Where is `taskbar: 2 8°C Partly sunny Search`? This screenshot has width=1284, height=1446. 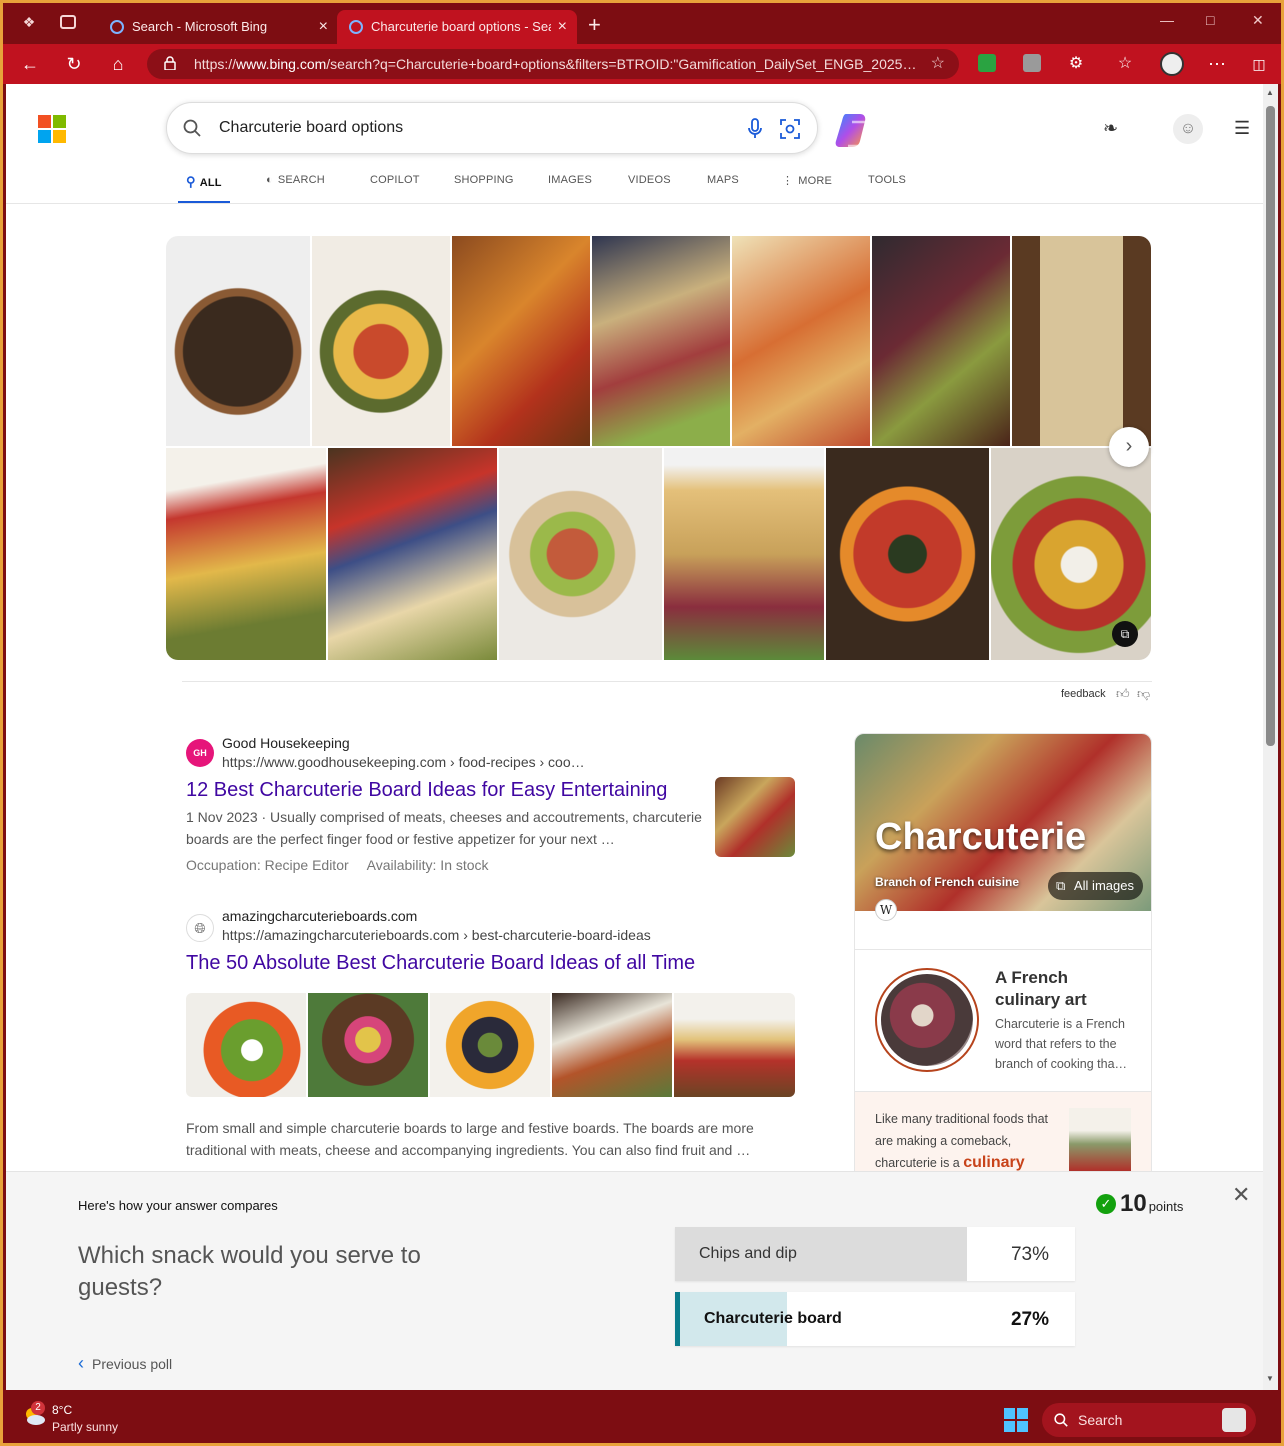
taskbar: 2 8°C Partly sunny Search is located at coordinates (642, 1418).